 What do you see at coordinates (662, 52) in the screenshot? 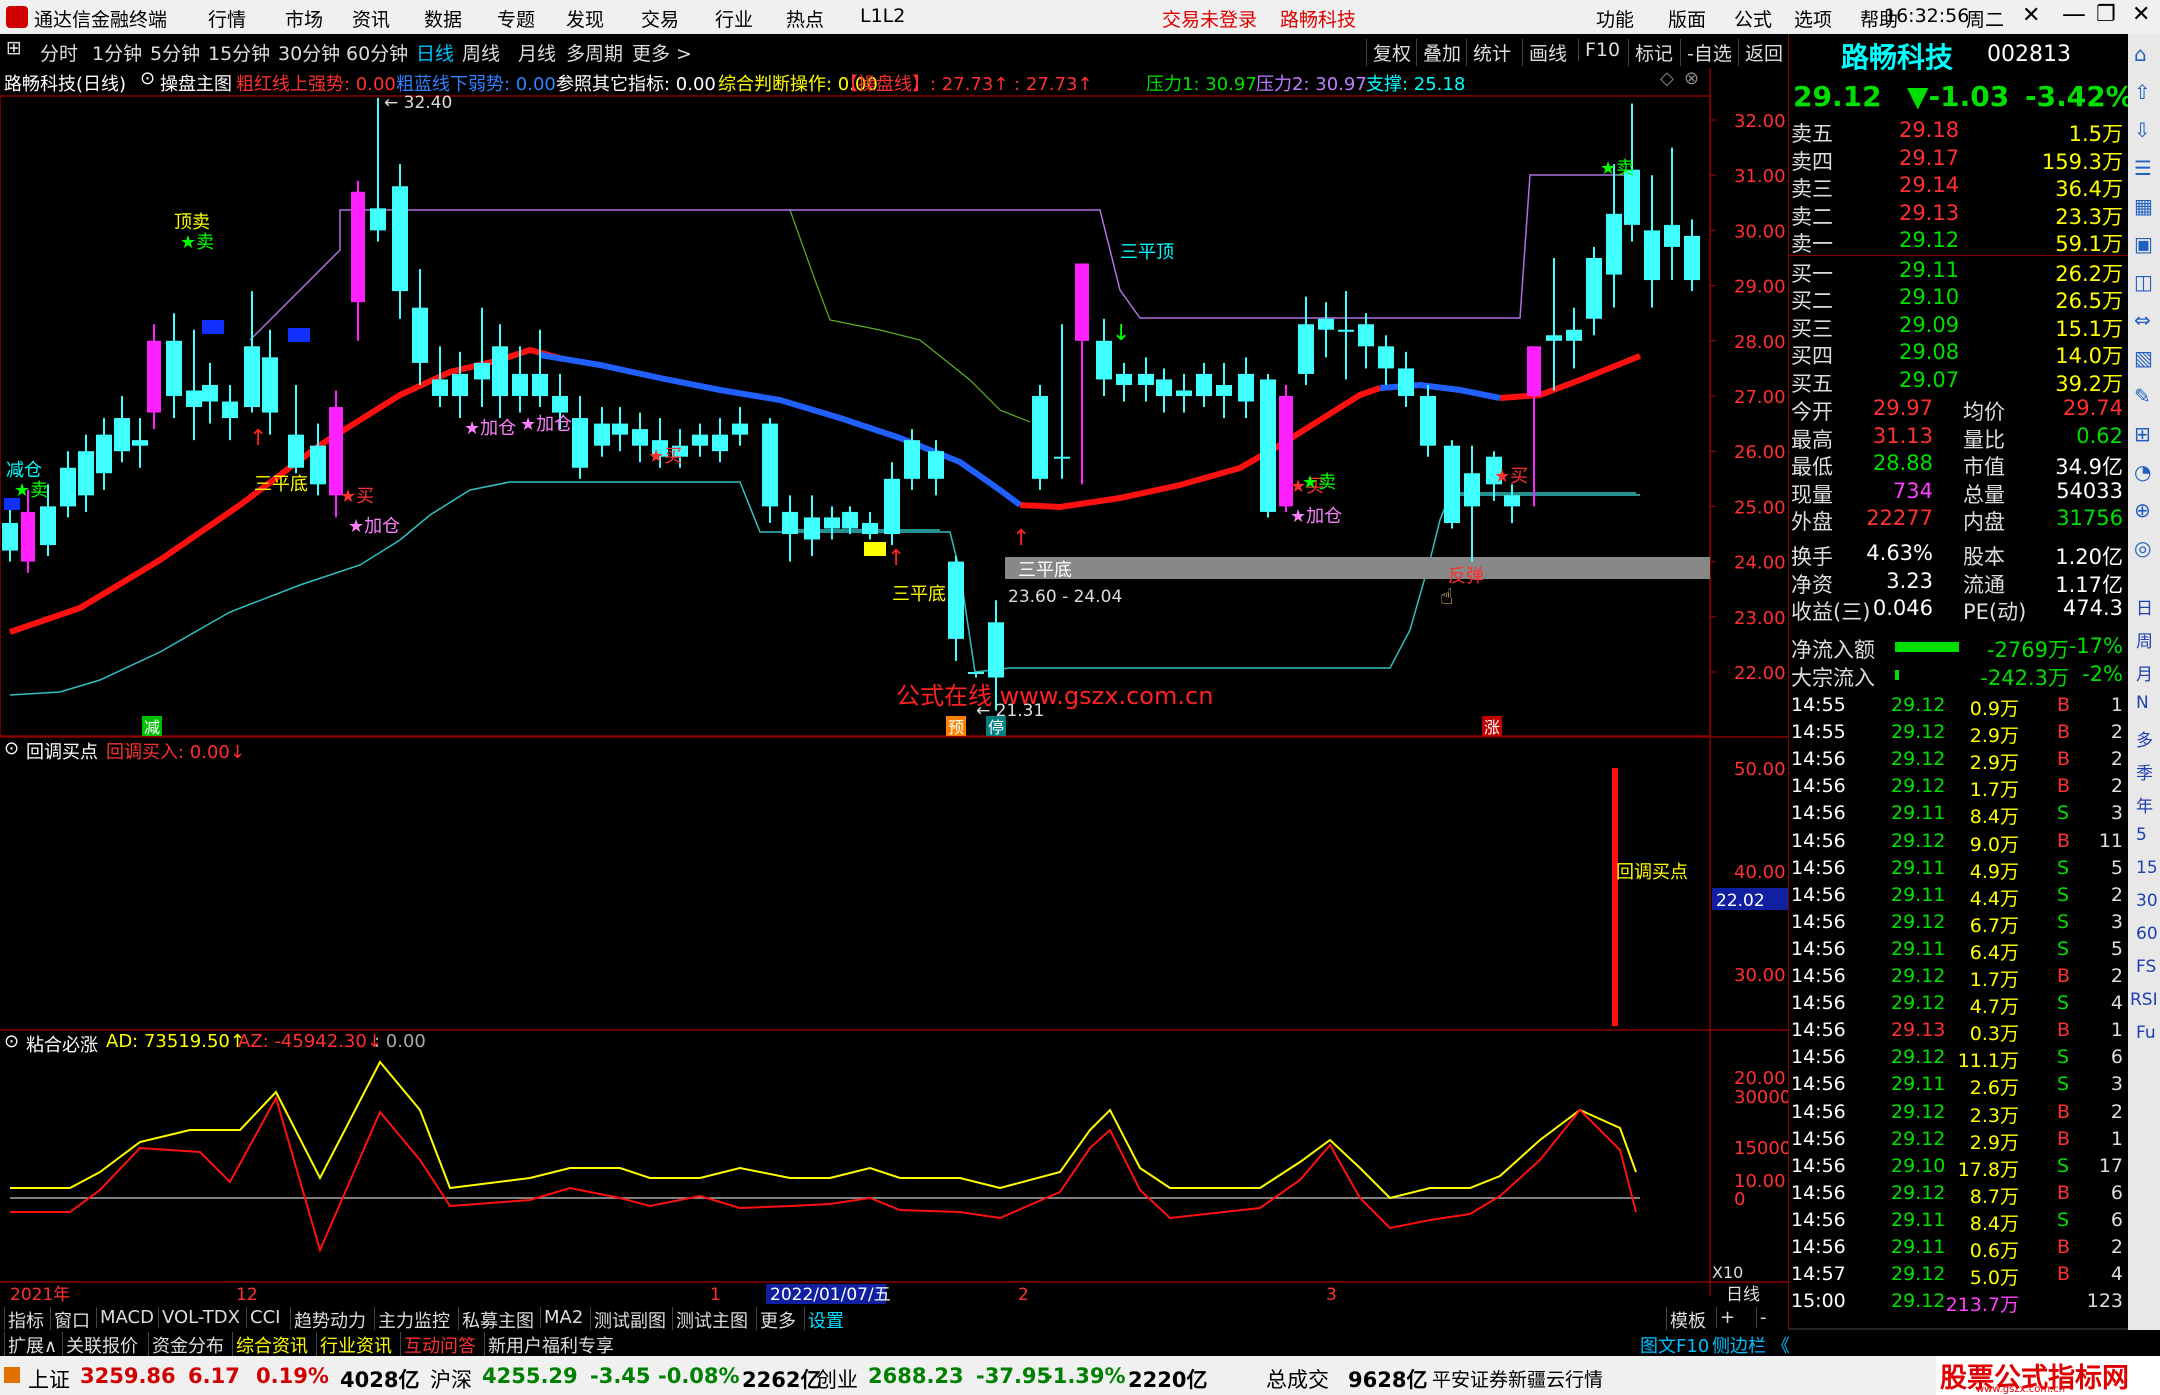
I see `period-tab-10: 更多 >` at bounding box center [662, 52].